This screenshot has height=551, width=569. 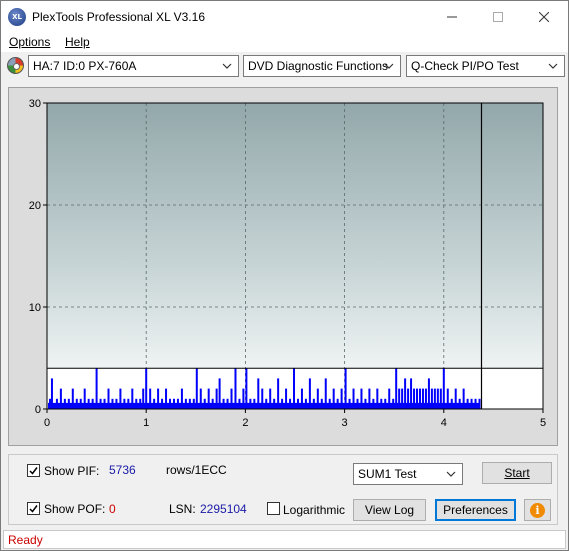 I want to click on maximize-icon, so click(x=498, y=16).